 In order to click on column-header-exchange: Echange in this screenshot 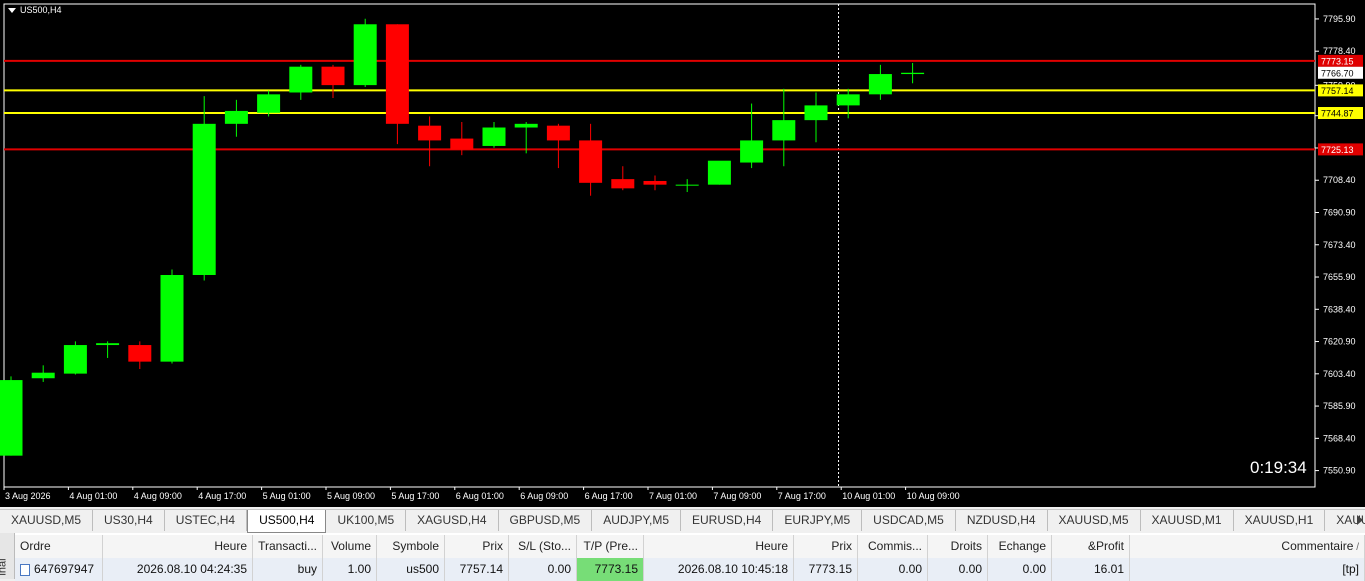, I will do `click(1020, 546)`.